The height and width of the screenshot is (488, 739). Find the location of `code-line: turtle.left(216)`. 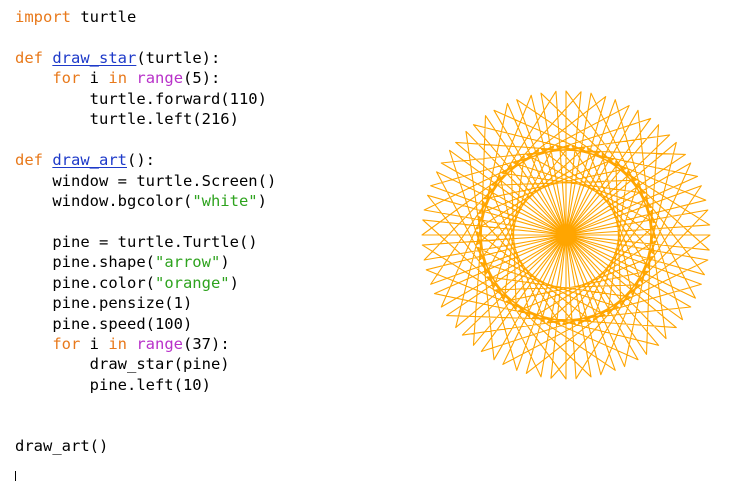

code-line: turtle.left(216) is located at coordinates (145, 119).